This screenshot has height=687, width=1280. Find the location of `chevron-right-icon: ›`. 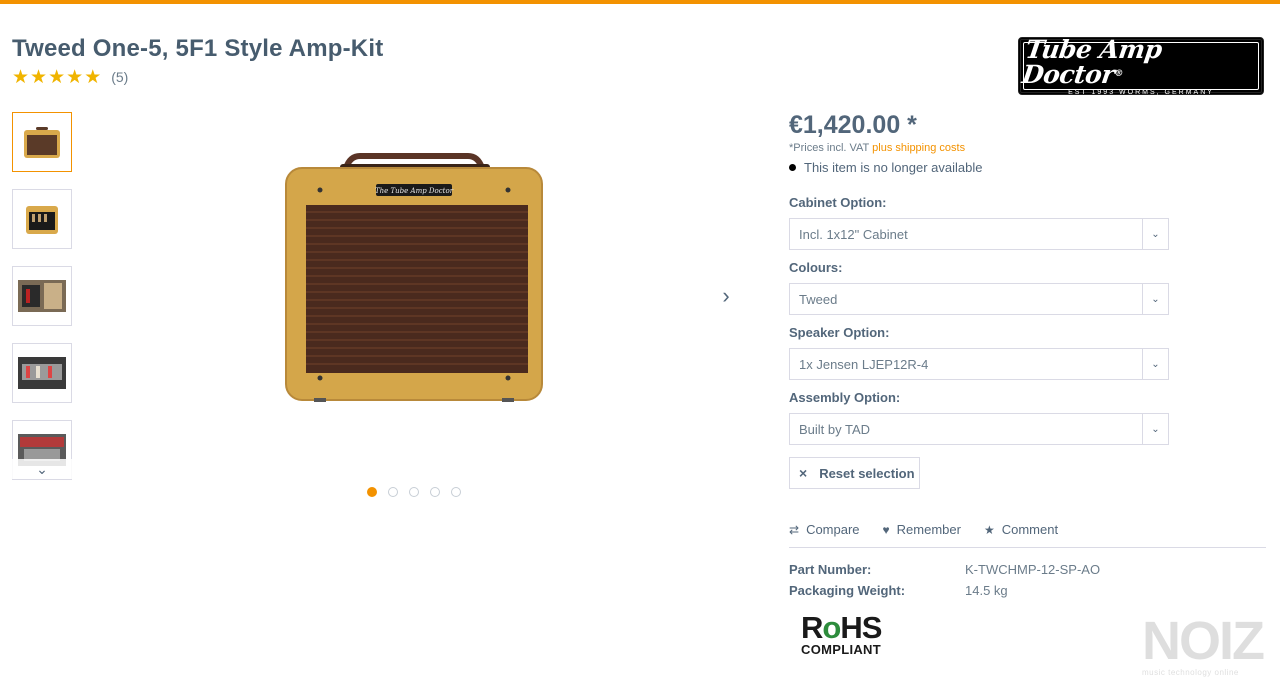

chevron-right-icon: › is located at coordinates (726, 295).